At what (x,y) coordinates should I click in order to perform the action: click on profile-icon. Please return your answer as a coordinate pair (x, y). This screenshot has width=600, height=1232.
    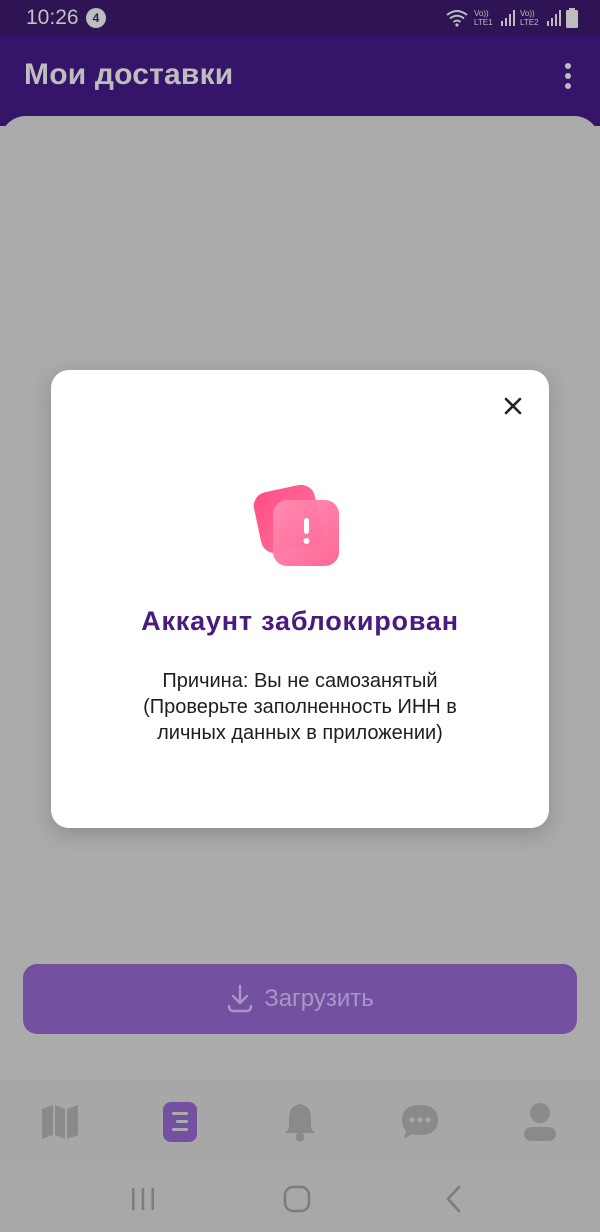
    Looking at the image, I should click on (540, 1122).